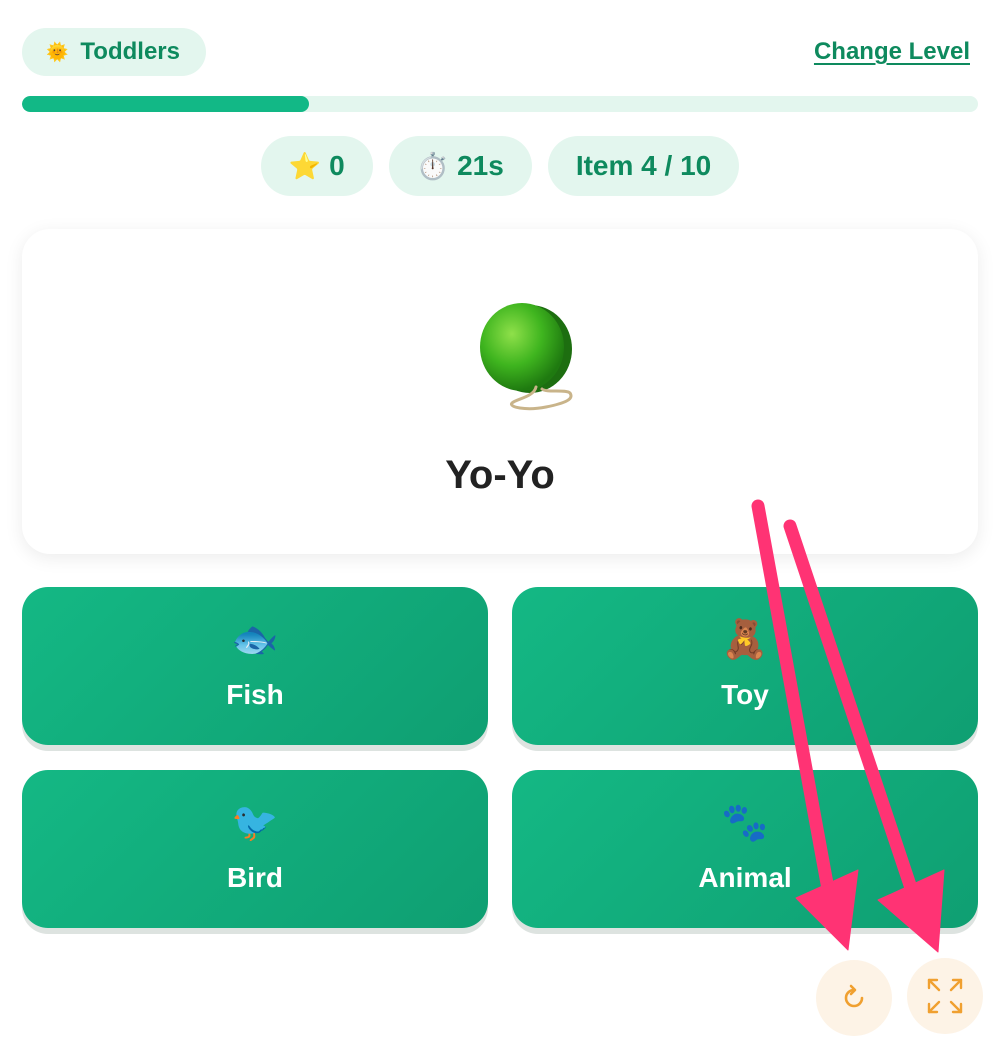 This screenshot has height=1058, width=1000. I want to click on fullscreen-icon, so click(945, 996).